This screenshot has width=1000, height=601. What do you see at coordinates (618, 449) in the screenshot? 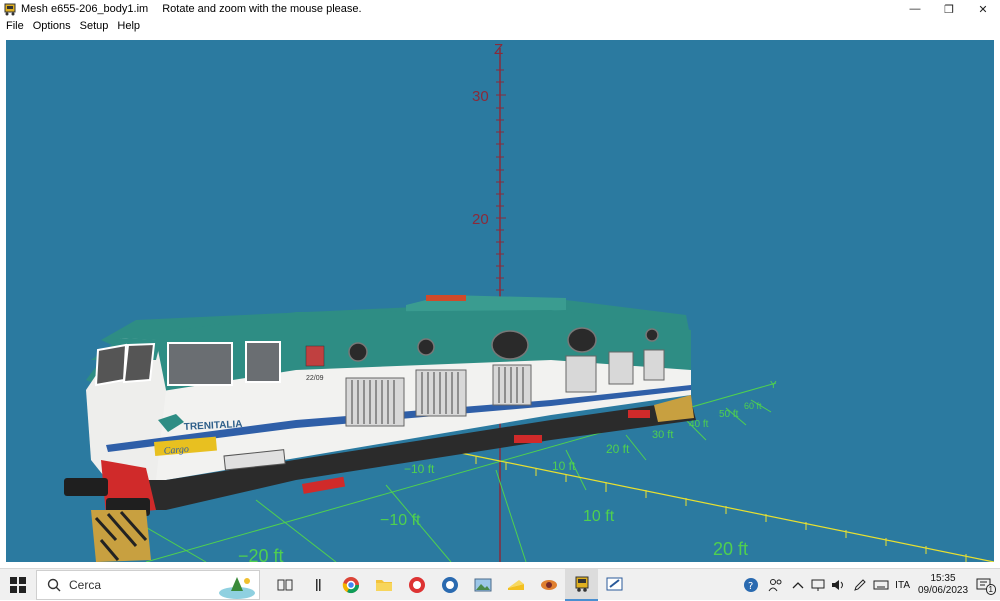
I see `grid-label-pos20-near: 20 ft` at bounding box center [618, 449].